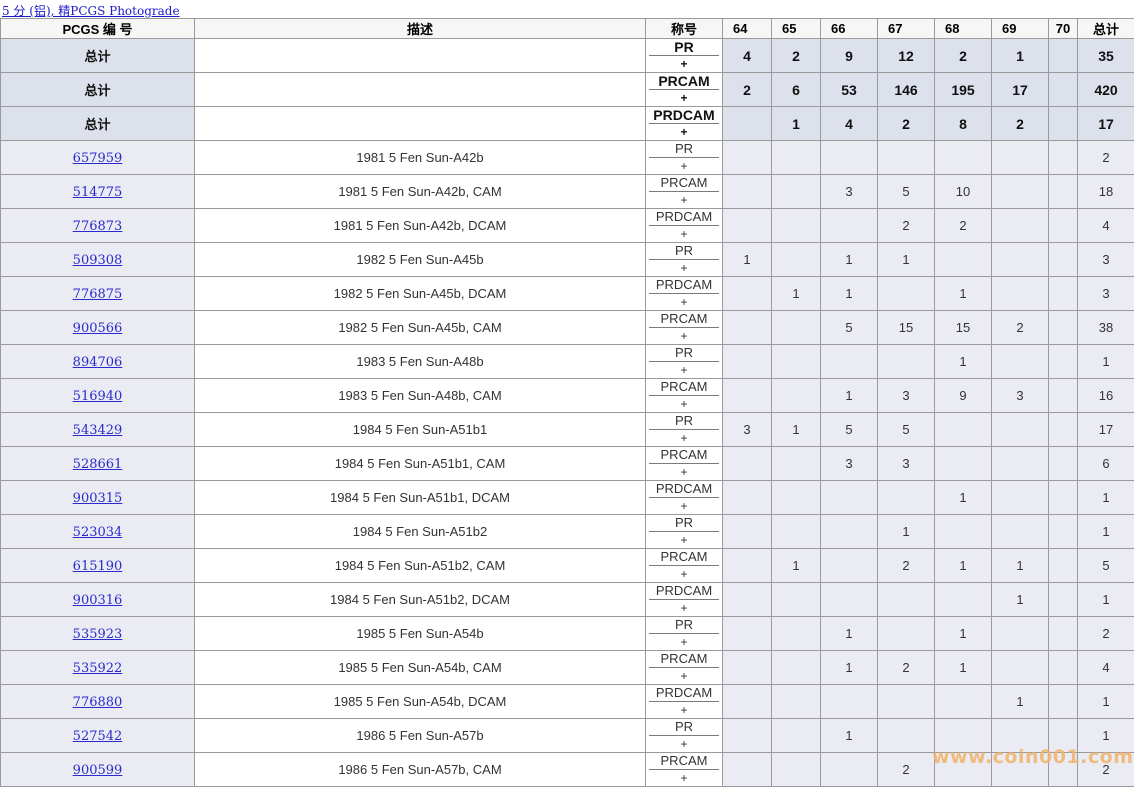 This screenshot has width=1134, height=787. Describe the element at coordinates (98, 498) in the screenshot. I see `pcgs-number-link: 900315` at that location.